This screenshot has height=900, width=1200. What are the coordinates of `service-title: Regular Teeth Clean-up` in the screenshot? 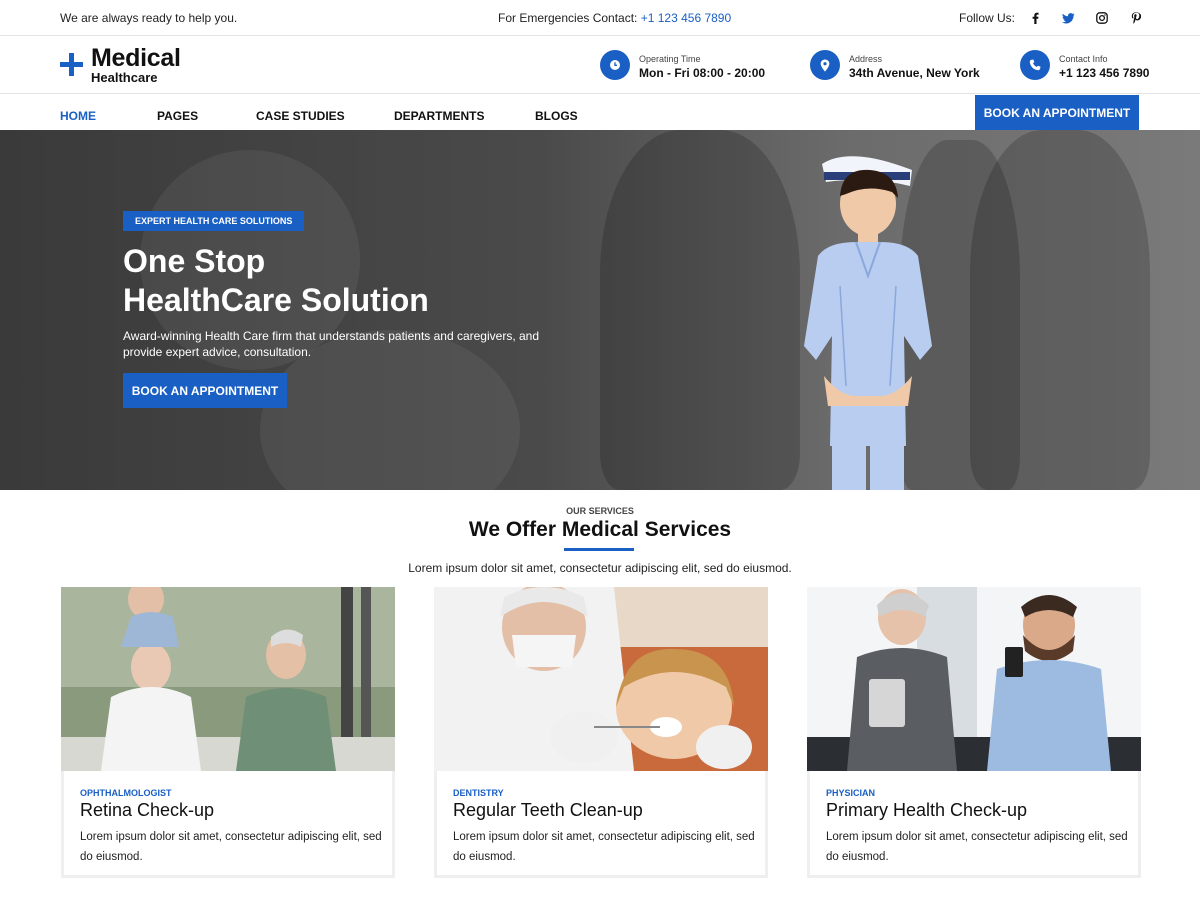 It's located at (548, 810).